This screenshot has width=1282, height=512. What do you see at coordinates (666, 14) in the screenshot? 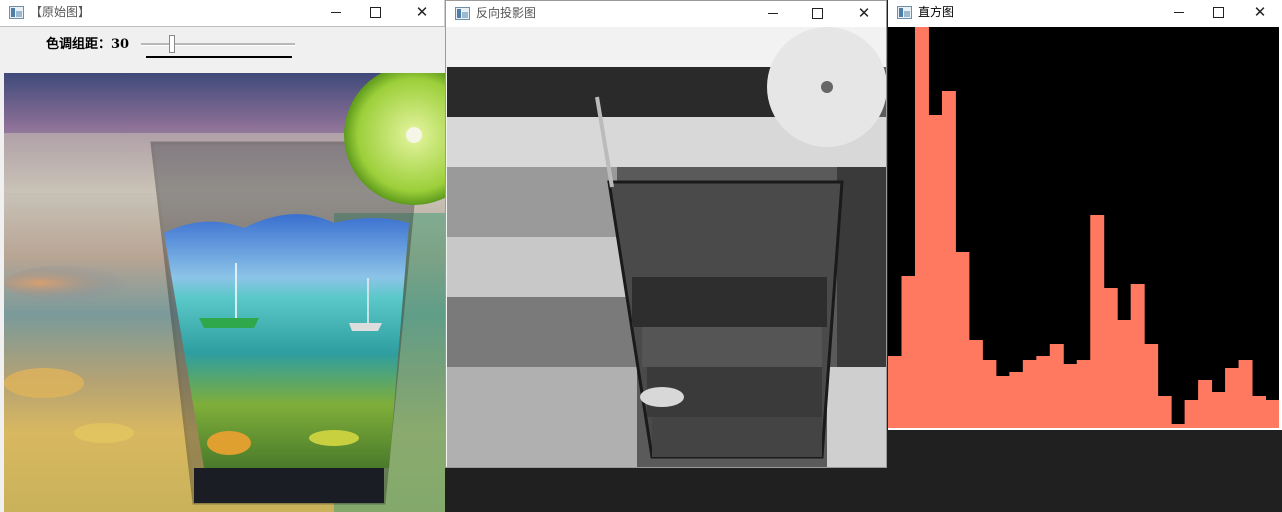
I see `title-bar: 反向投影图 ✕` at bounding box center [666, 14].